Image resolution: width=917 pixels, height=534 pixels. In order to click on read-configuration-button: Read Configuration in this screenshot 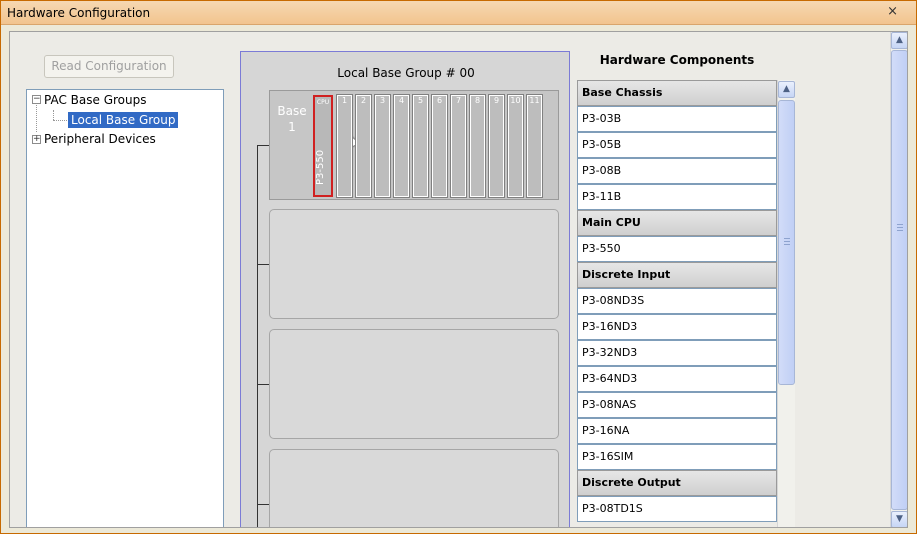, I will do `click(109, 66)`.